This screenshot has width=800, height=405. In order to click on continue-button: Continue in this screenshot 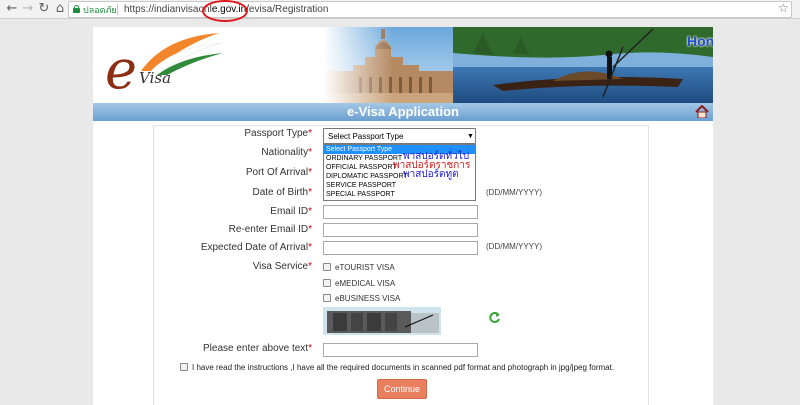, I will do `click(402, 389)`.